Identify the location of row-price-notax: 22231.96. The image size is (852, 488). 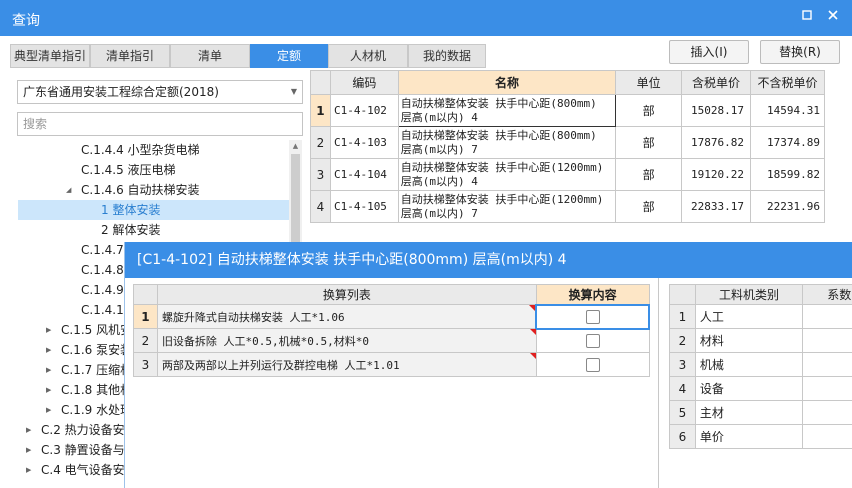
(787, 206).